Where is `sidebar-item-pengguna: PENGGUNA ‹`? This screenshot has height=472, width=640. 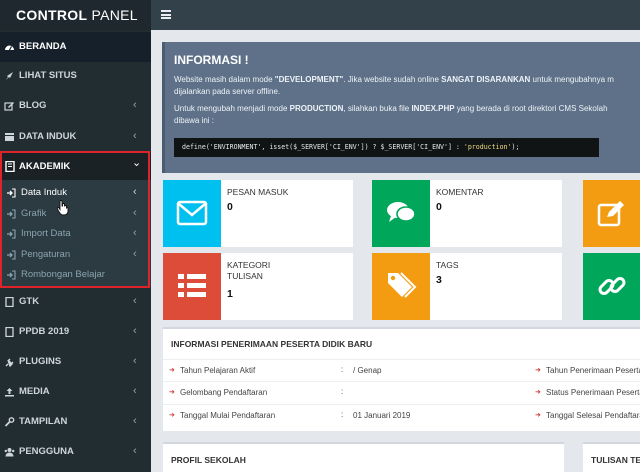
sidebar-item-pengguna: PENGGUNA ‹ is located at coordinates (75, 452).